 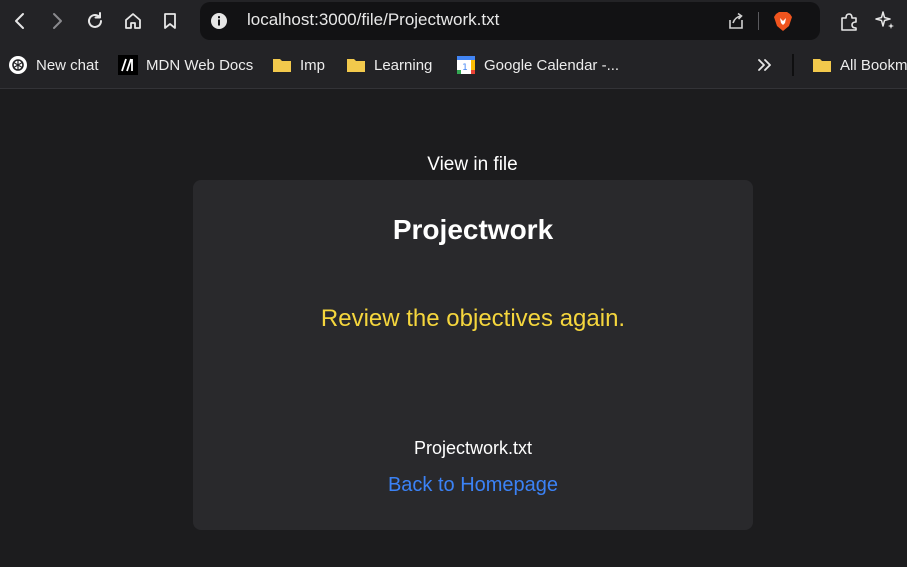 I want to click on mdn-icon, so click(x=128, y=65).